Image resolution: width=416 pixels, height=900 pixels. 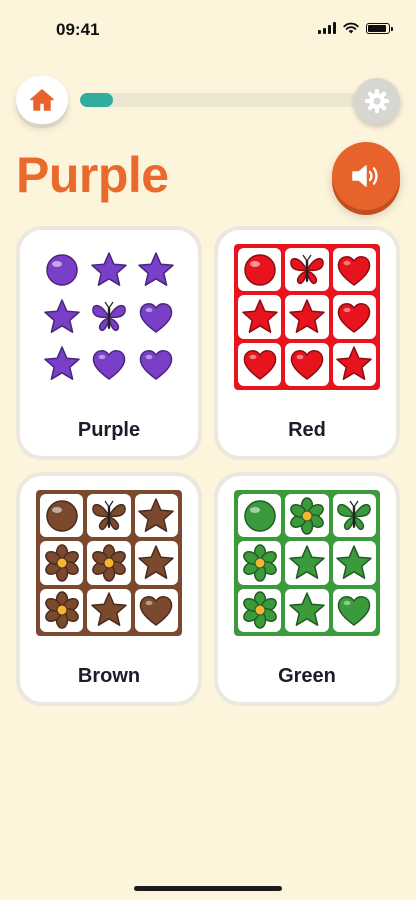 I want to click on speaker-icon, so click(x=365, y=176).